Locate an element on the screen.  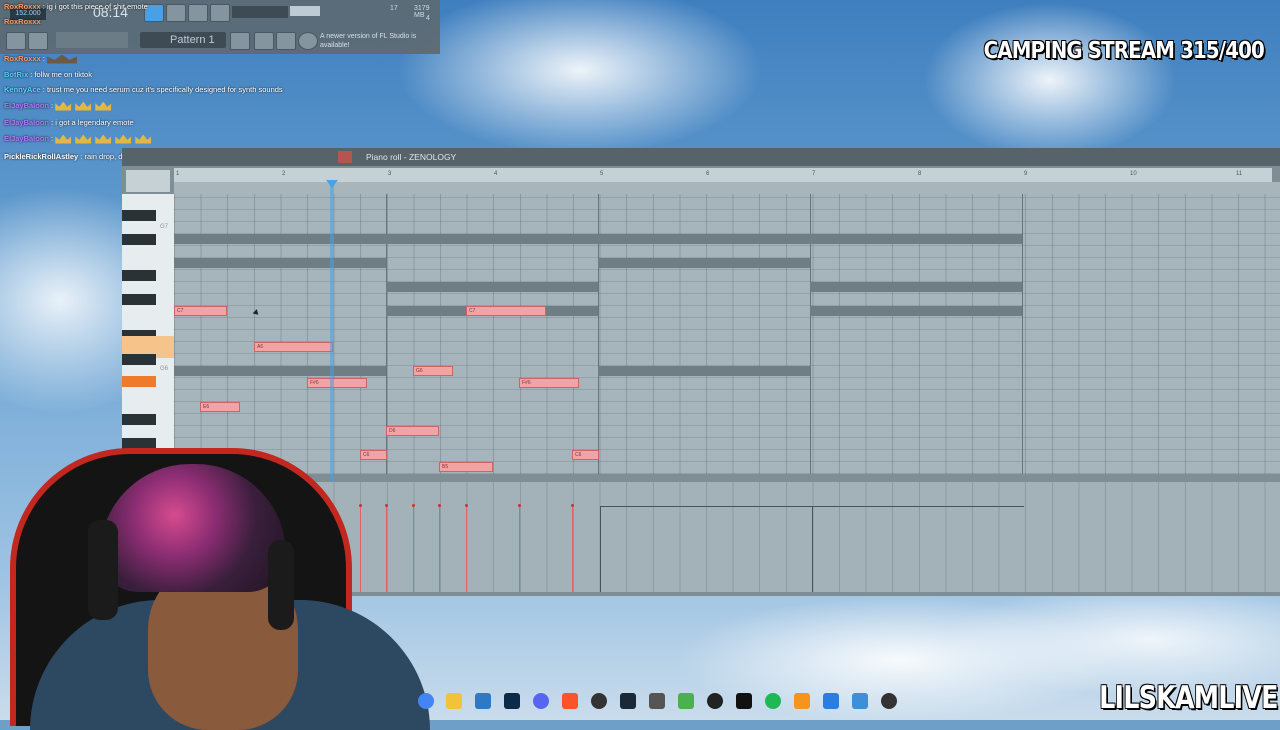
alt-button is located at coordinates (286, 41).